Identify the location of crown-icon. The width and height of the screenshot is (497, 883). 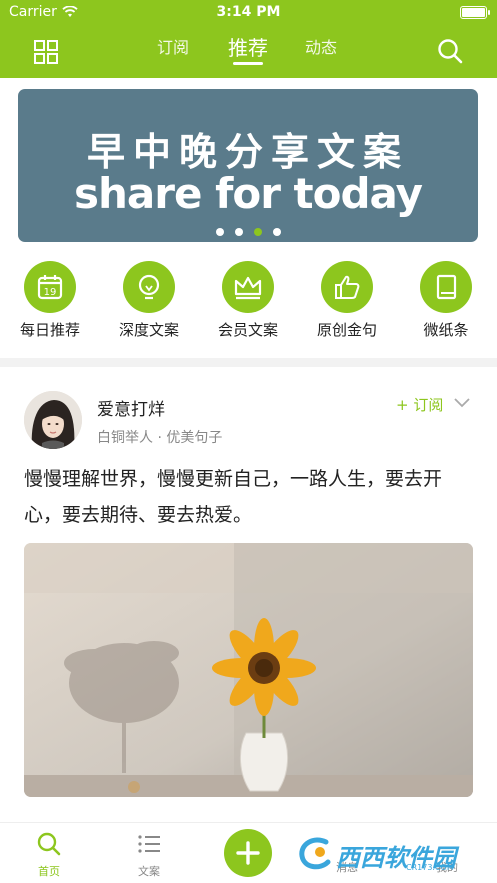
(248, 288).